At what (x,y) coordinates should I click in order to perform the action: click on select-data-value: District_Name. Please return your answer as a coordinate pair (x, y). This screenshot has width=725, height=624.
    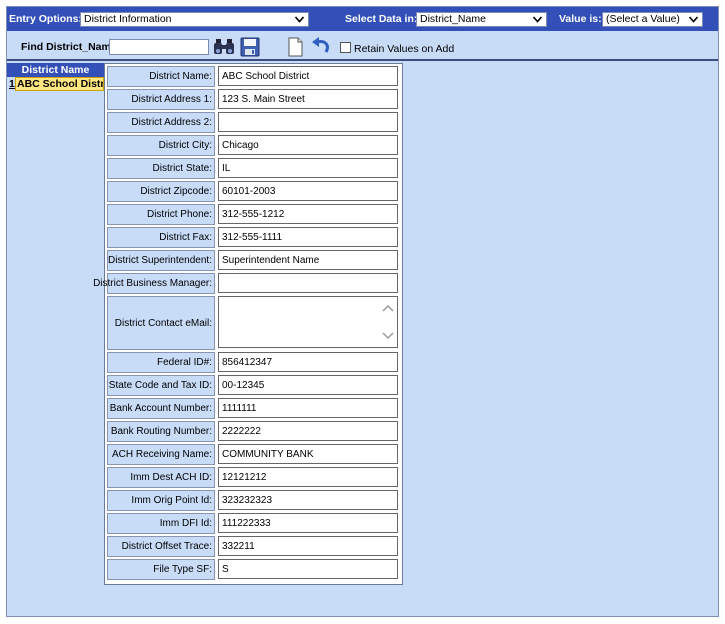
    Looking at the image, I should click on (453, 19).